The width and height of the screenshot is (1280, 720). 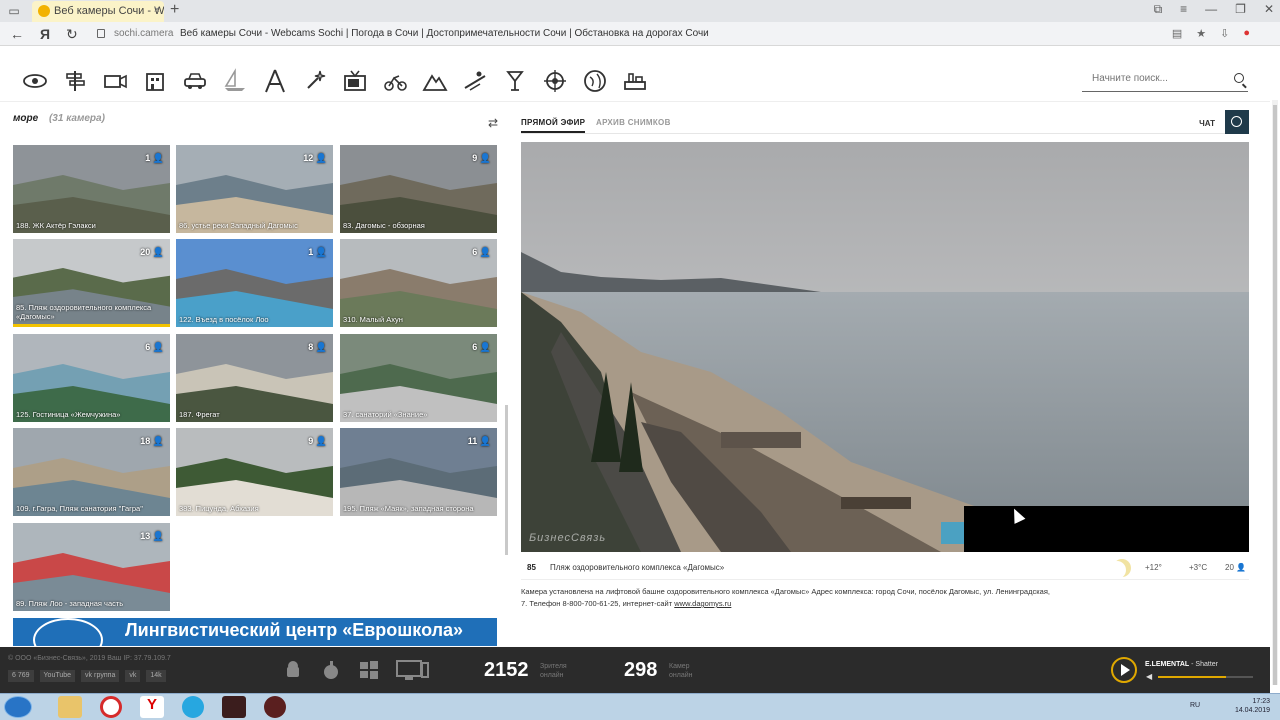 What do you see at coordinates (133, 676) in the screenshot?
I see `social-badge: vk` at bounding box center [133, 676].